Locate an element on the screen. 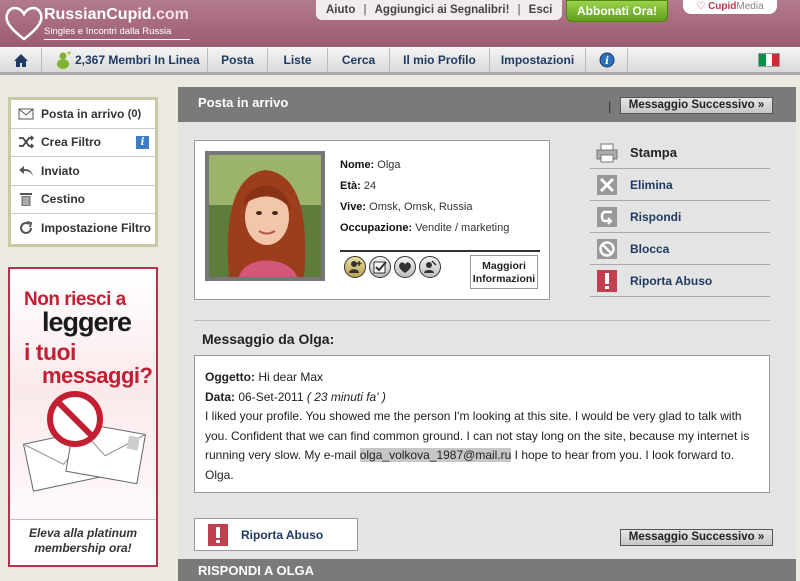 The image size is (800, 581). delete-action: Elimina is located at coordinates (680, 185).